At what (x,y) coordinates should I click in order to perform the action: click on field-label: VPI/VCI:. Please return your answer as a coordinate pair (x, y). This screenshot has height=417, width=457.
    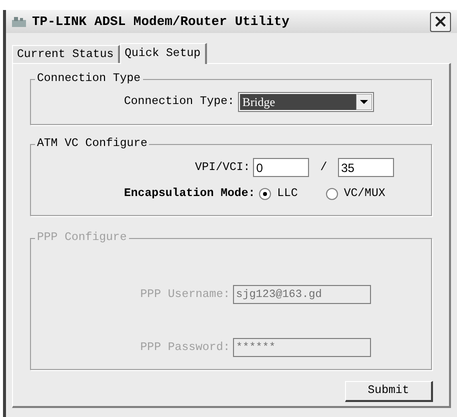
    Looking at the image, I should click on (222, 168).